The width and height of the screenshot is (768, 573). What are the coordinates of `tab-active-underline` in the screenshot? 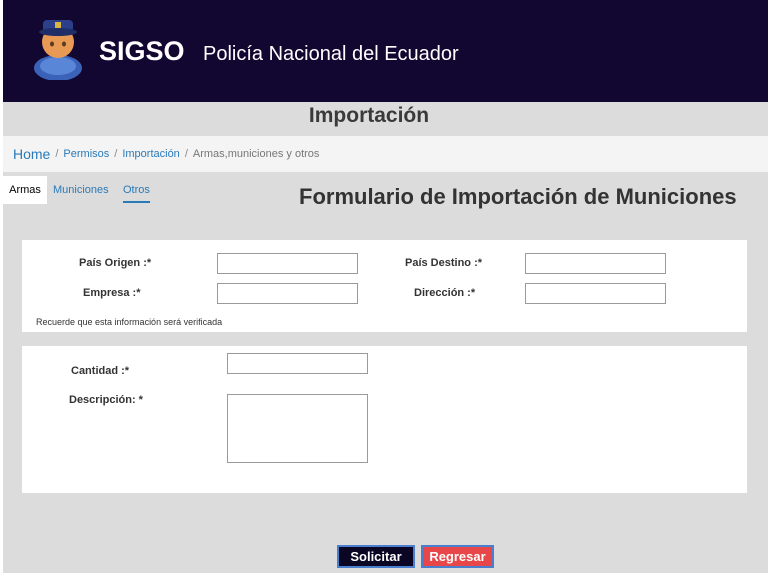 It's located at (136, 202).